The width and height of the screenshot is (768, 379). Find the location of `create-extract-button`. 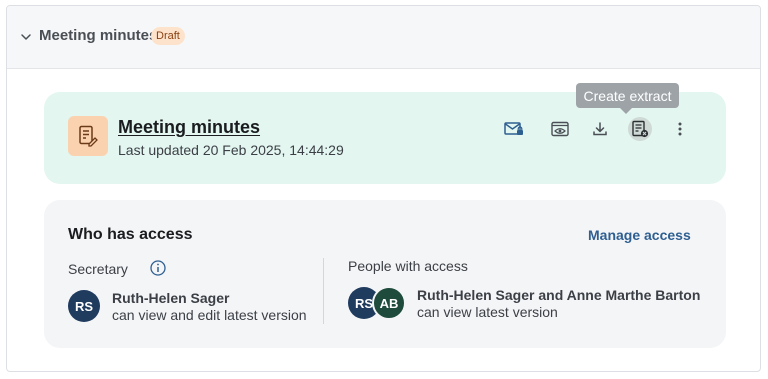

create-extract-button is located at coordinates (640, 129).